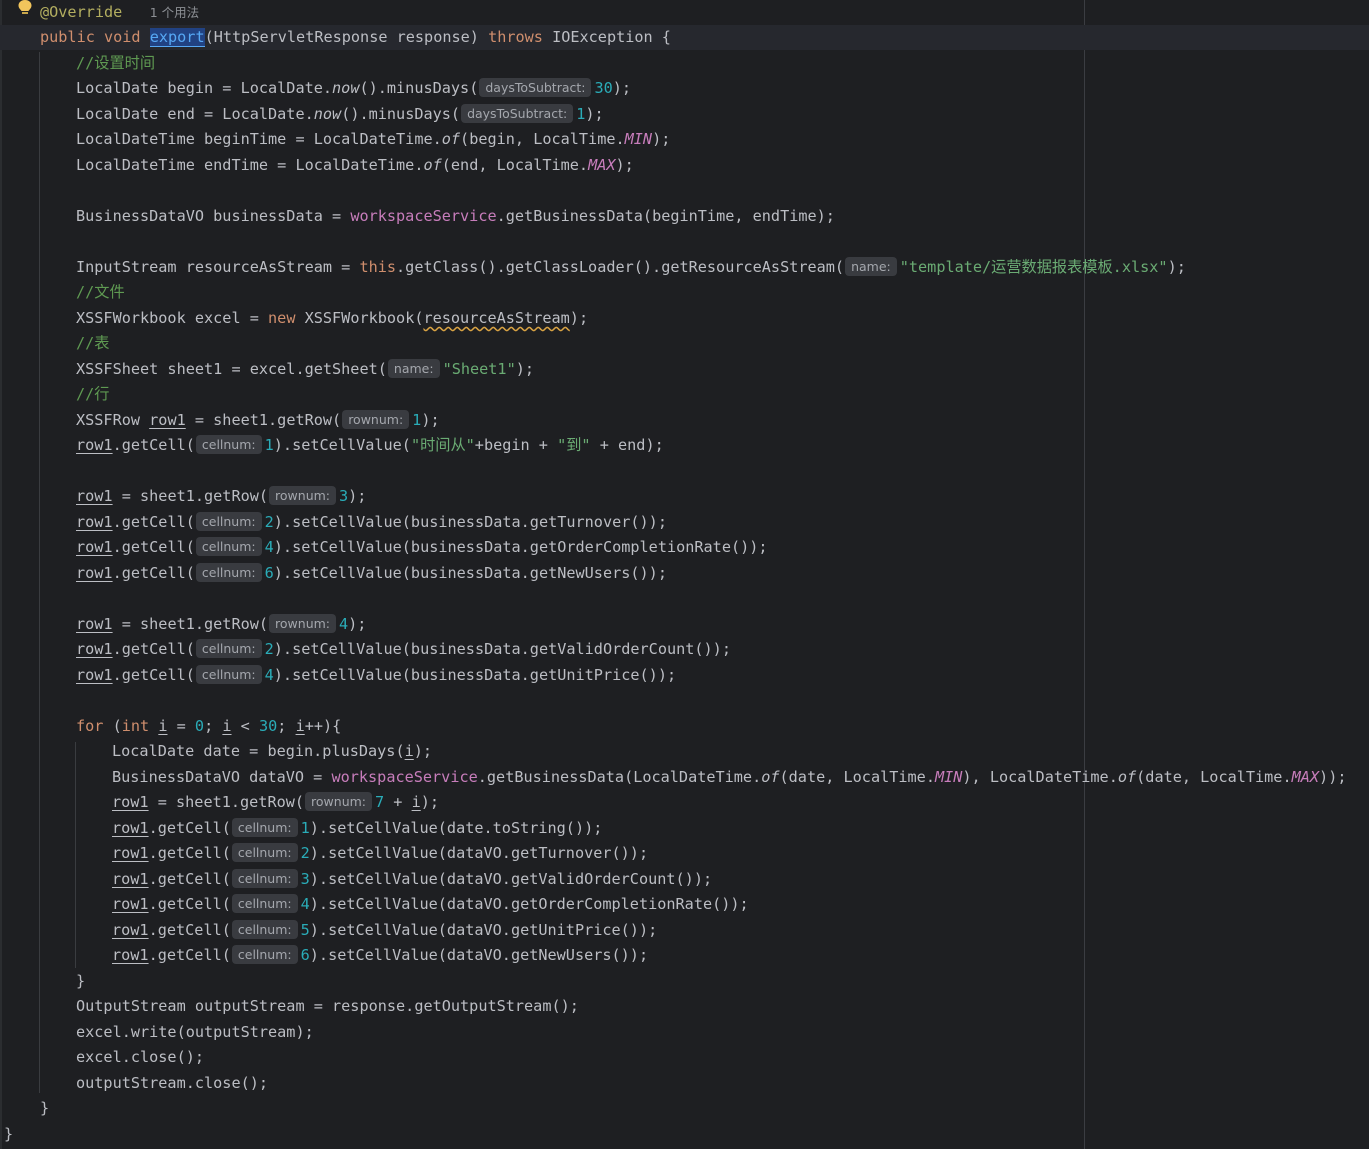  Describe the element at coordinates (172, 1083) in the screenshot. I see `code-line: outputStream.close();` at that location.